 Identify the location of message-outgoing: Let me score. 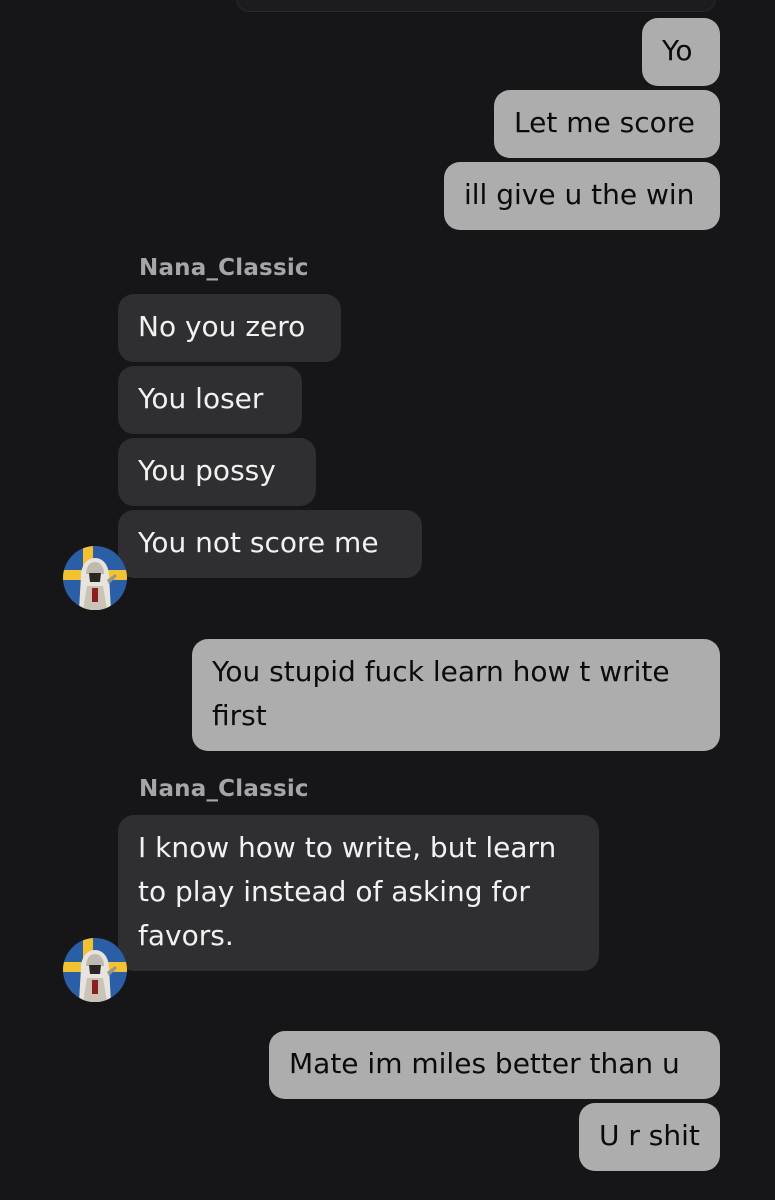
(607, 124).